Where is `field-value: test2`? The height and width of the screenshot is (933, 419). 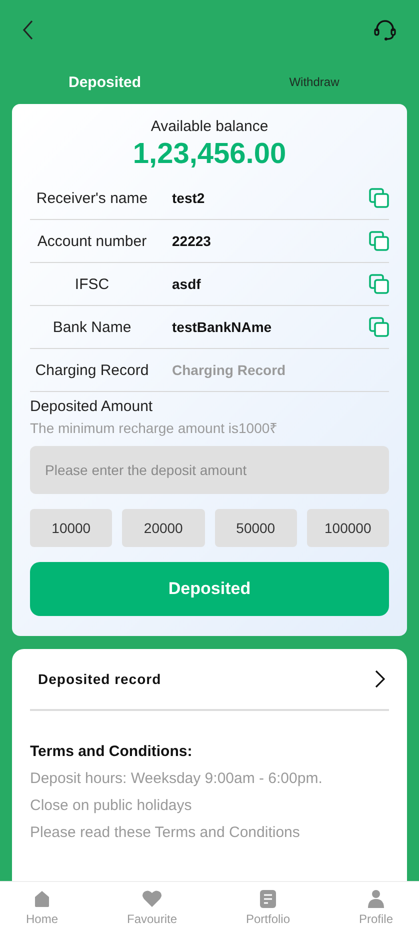 field-value: test2 is located at coordinates (188, 198).